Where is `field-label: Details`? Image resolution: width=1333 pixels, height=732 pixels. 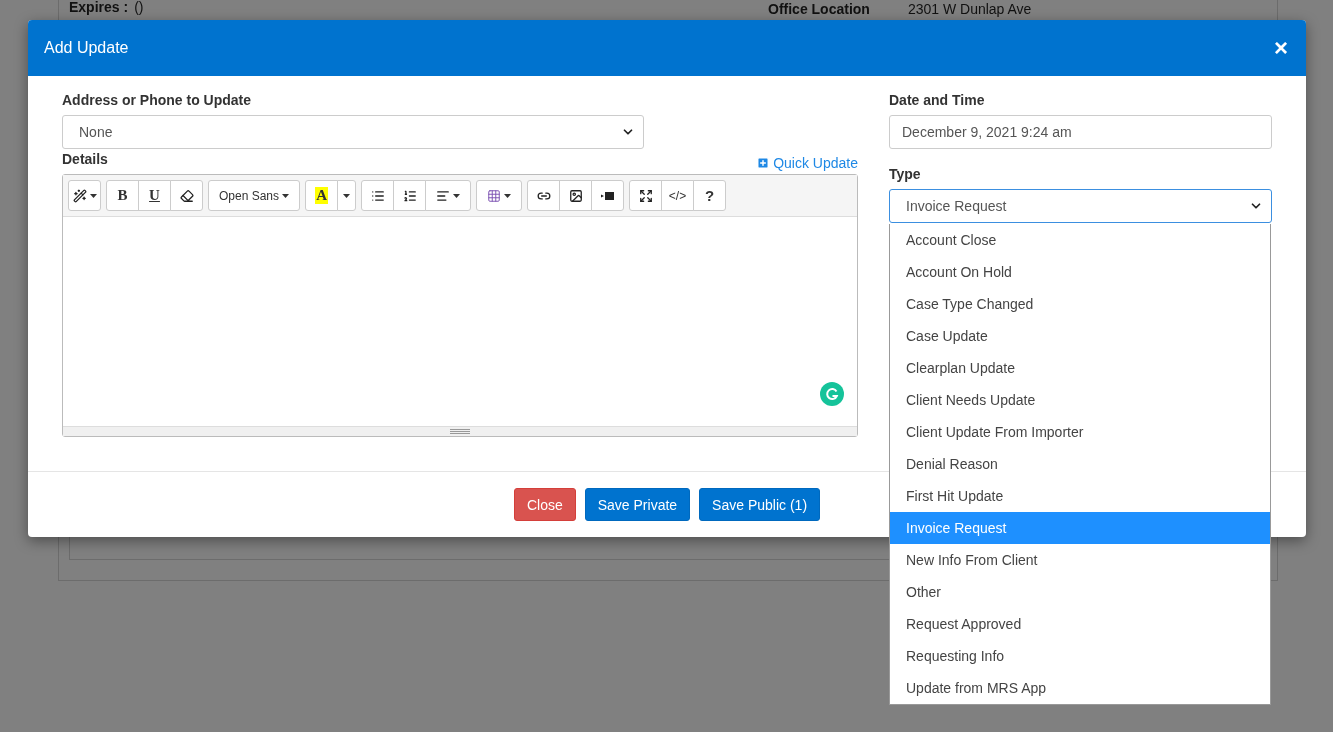 field-label: Details is located at coordinates (85, 159).